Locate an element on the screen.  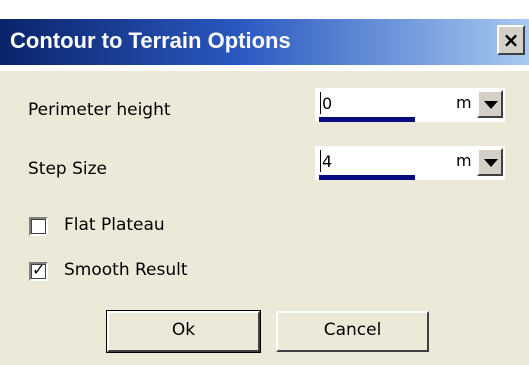
step-size-label: Step Size is located at coordinates (68, 169).